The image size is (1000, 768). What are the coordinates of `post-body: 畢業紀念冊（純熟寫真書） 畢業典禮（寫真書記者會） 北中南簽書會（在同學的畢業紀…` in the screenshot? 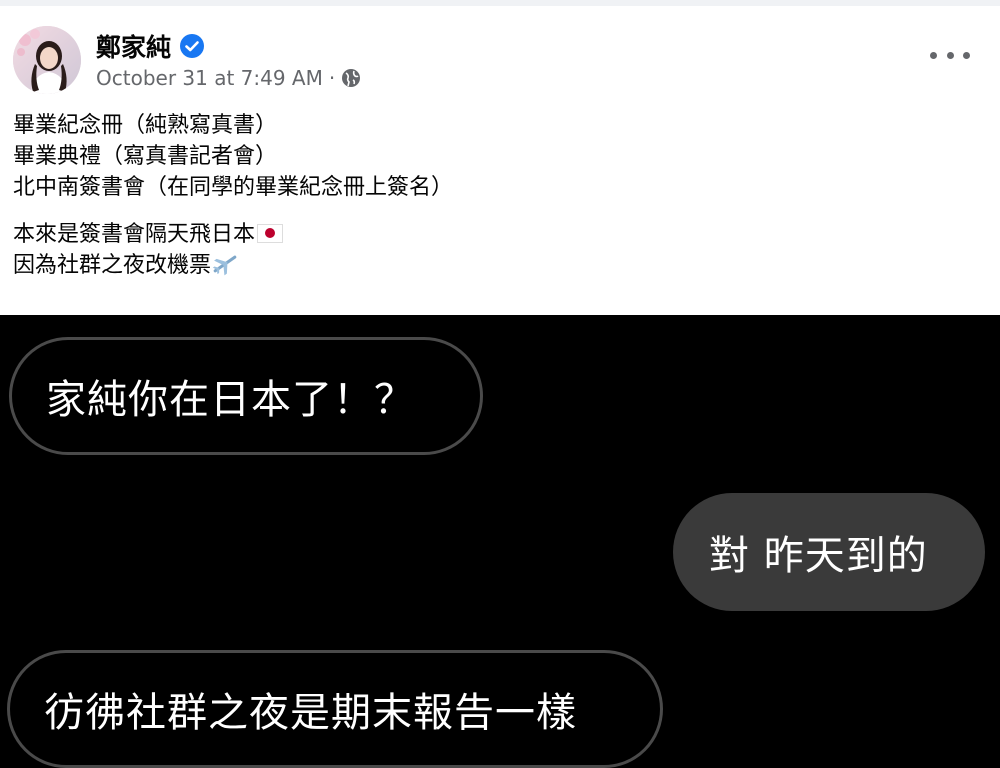 It's located at (233, 195).